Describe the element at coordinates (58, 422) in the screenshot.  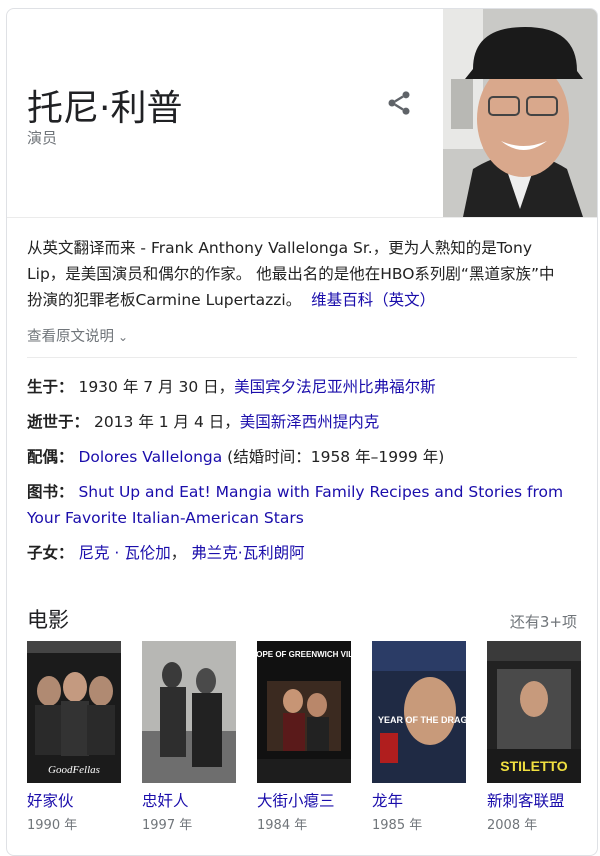
I see `fact-died-label: 逝世于：` at that location.